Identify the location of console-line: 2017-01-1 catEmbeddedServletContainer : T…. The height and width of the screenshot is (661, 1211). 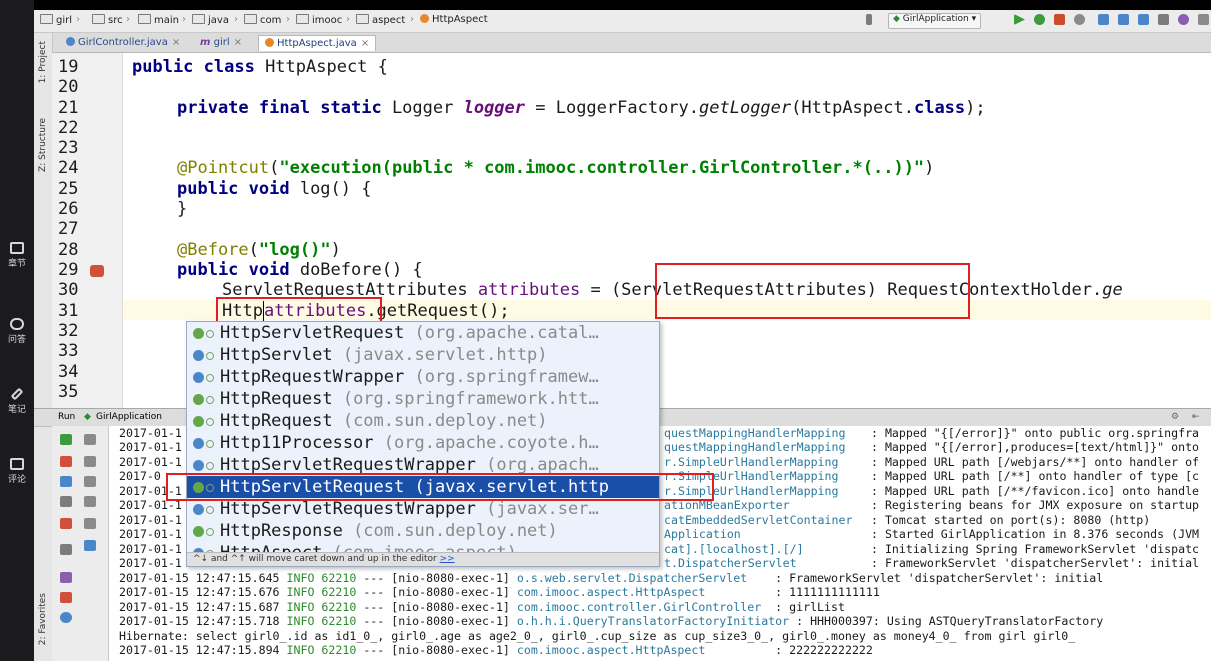
(635, 520).